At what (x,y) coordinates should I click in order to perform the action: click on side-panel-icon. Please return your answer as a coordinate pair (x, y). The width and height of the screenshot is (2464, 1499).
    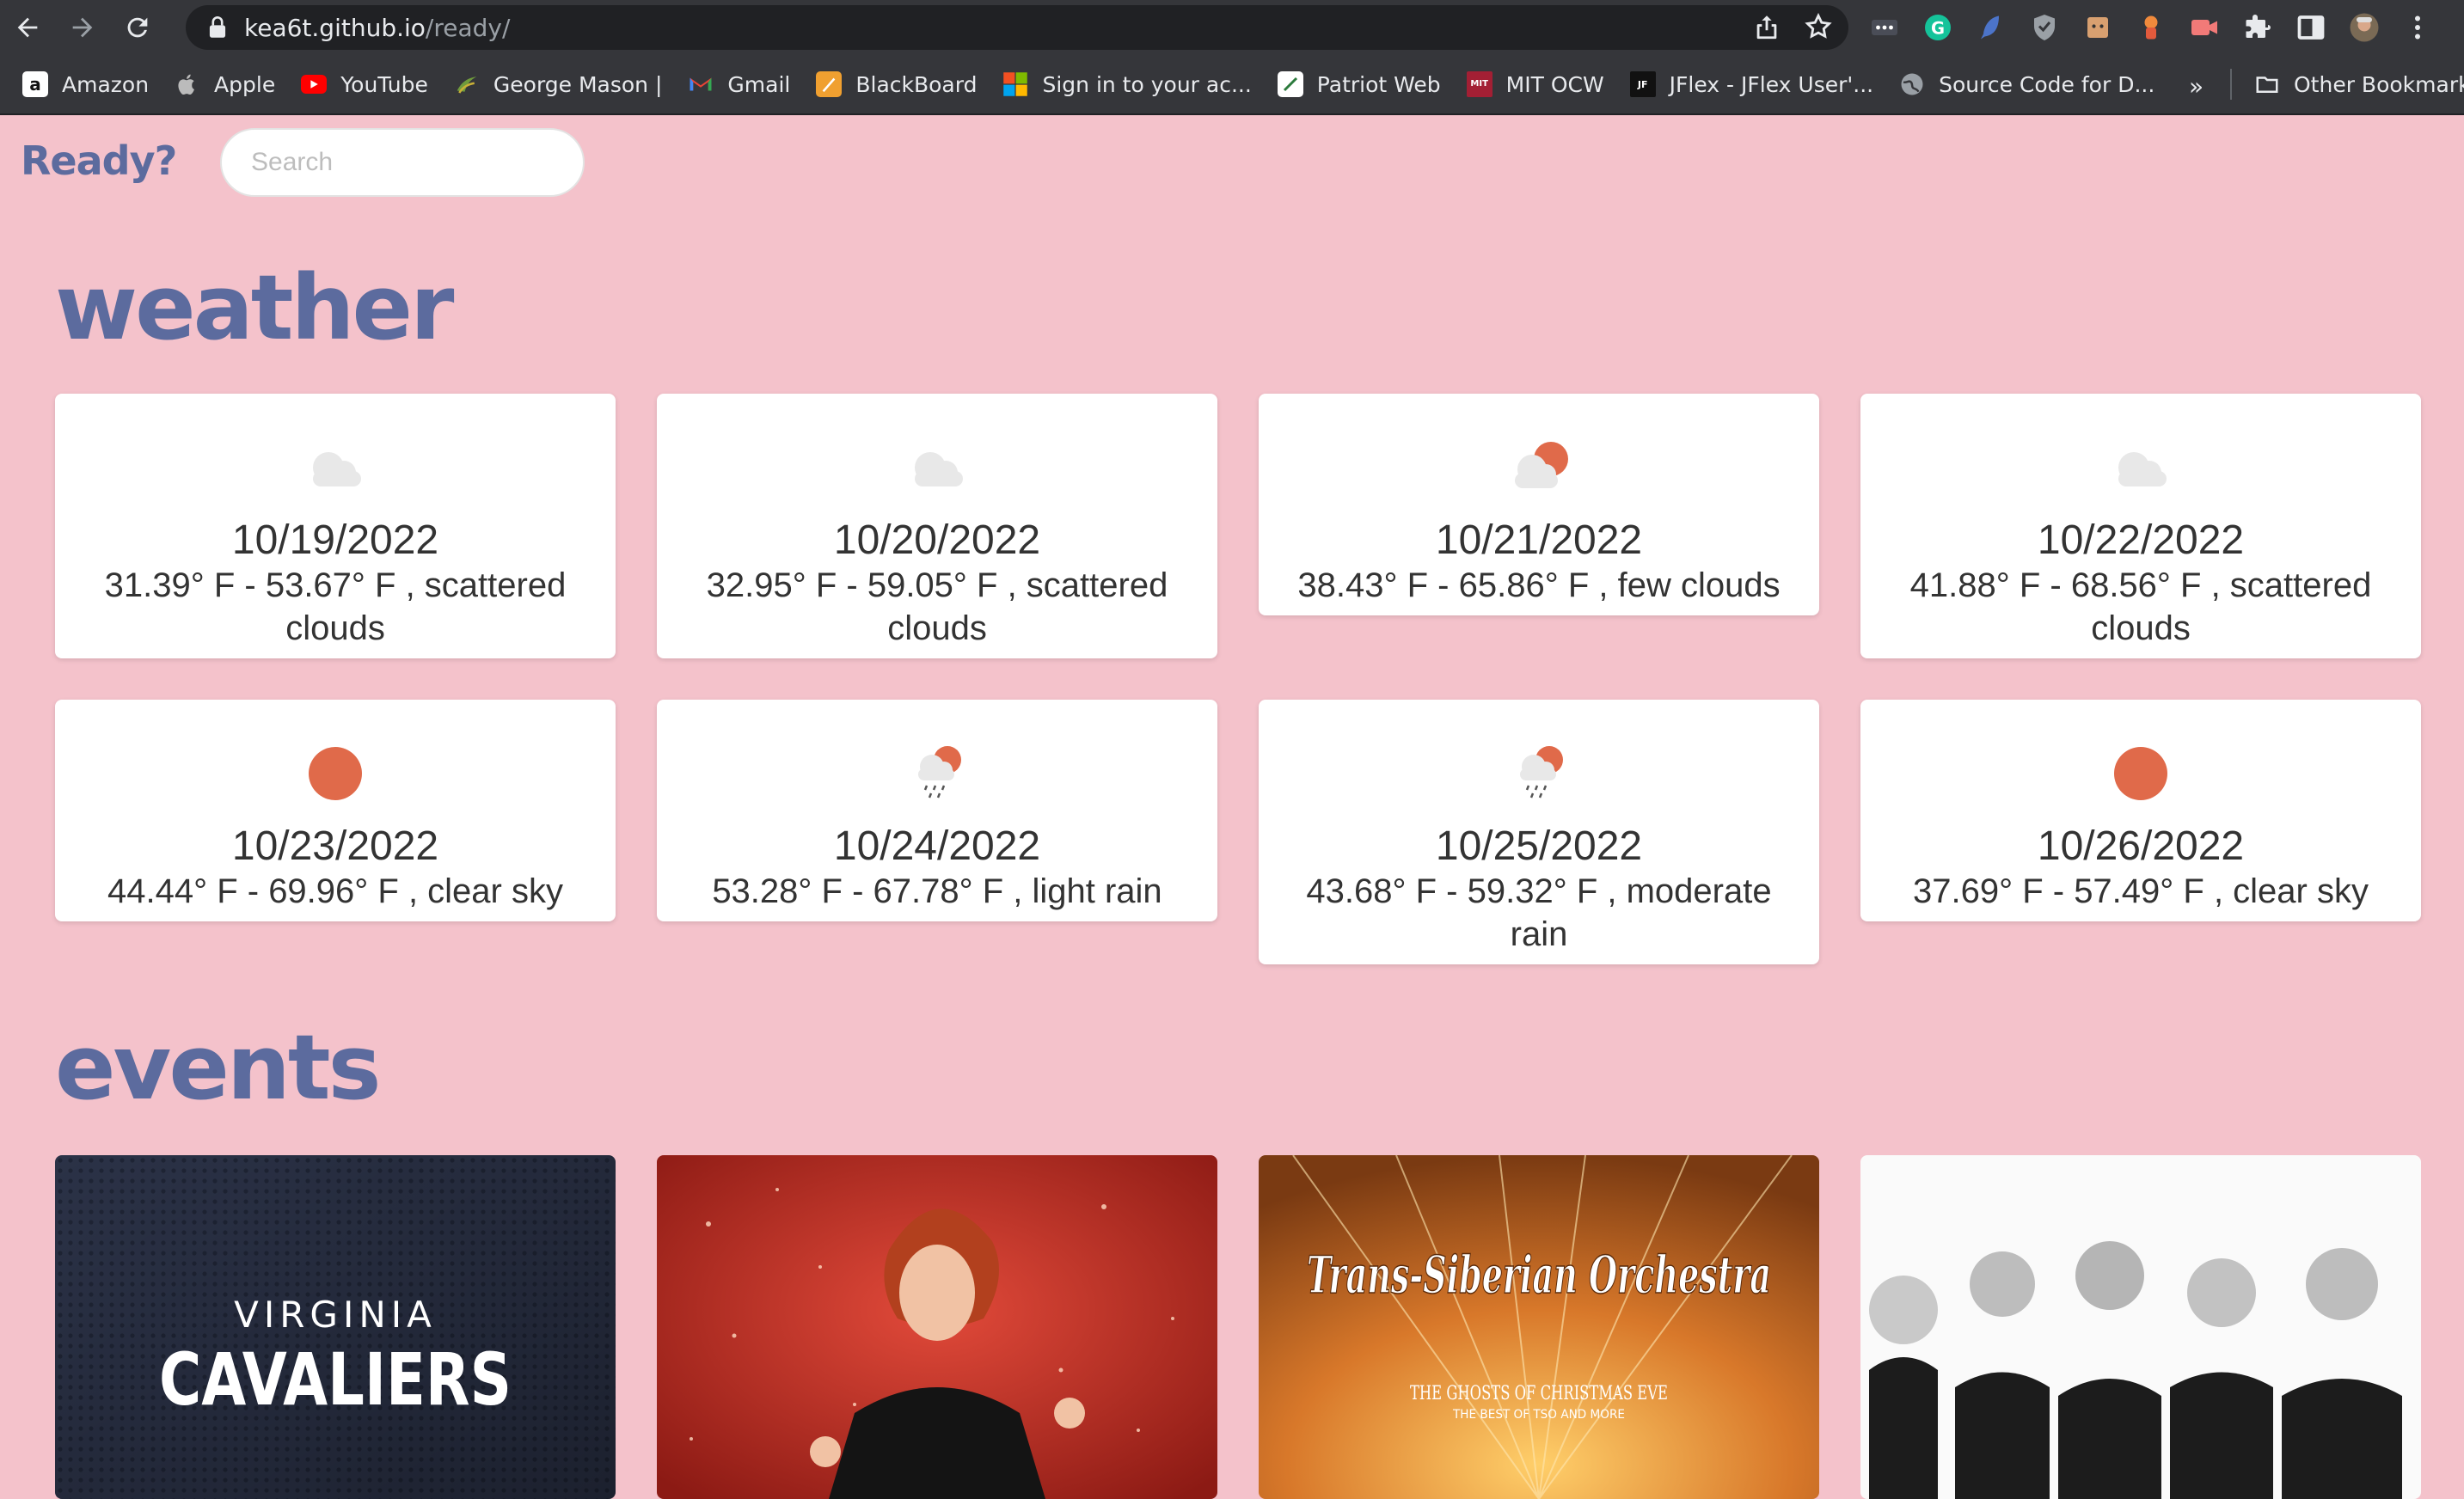
    Looking at the image, I should click on (2311, 27).